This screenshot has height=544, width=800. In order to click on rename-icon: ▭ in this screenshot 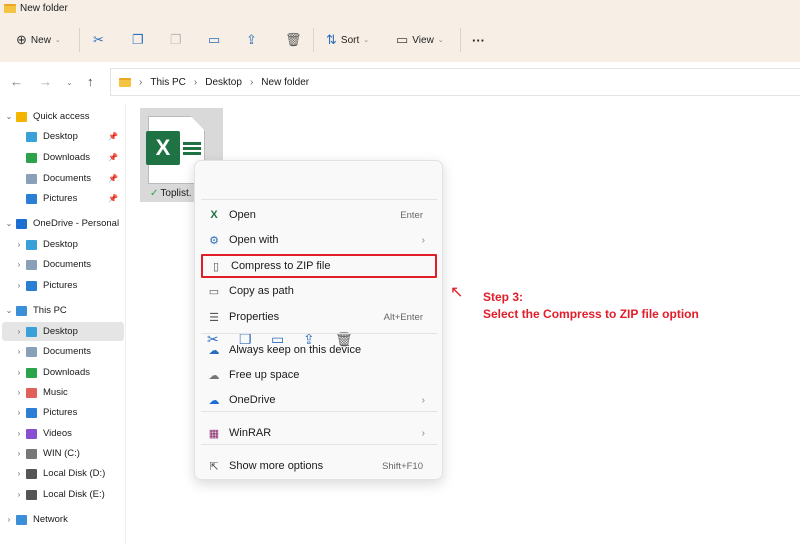, I will do `click(214, 39)`.